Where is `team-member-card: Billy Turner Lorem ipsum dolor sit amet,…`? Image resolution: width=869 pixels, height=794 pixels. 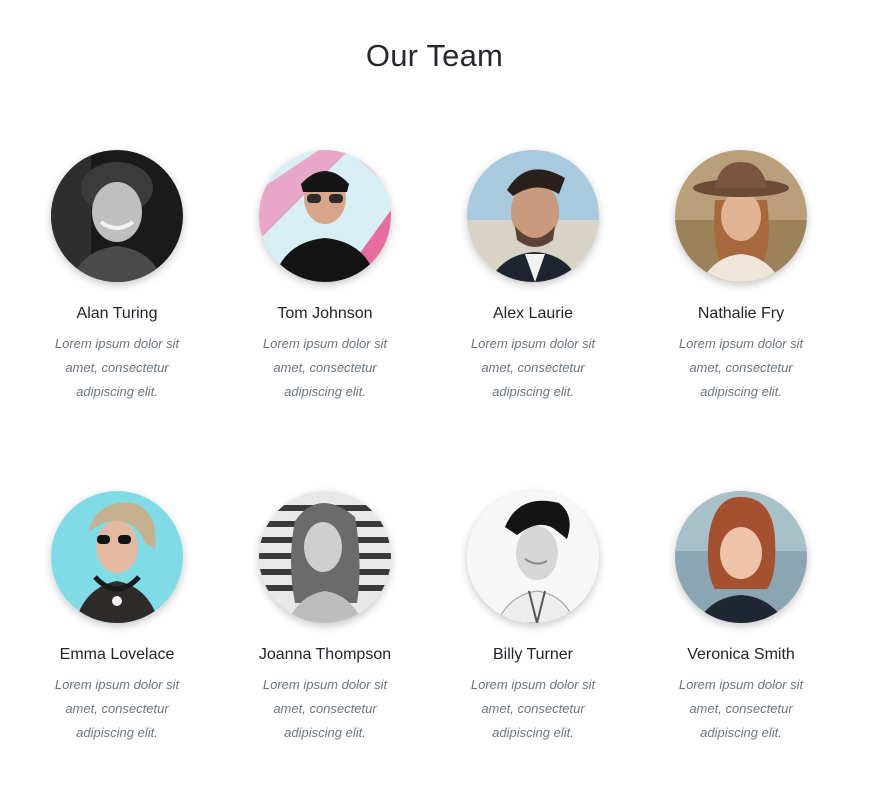 team-member-card: Billy Turner Lorem ipsum dolor sit amet,… is located at coordinates (533, 618).